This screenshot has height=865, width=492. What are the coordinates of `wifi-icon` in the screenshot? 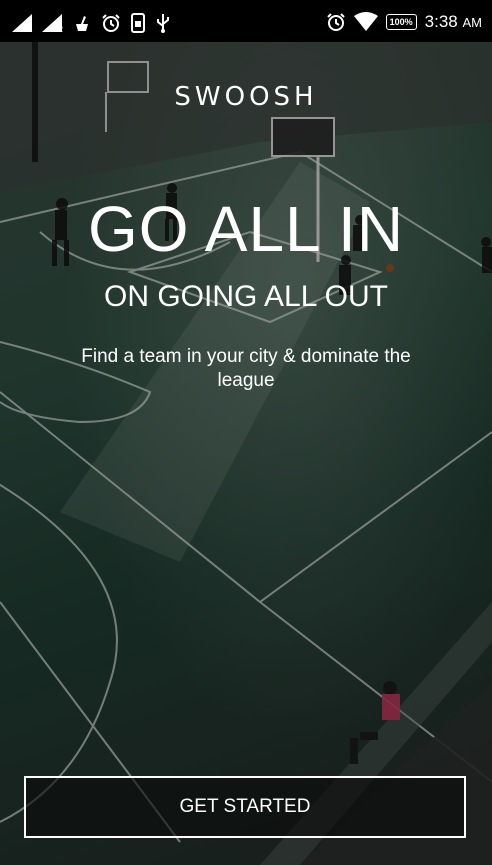 It's located at (365, 22).